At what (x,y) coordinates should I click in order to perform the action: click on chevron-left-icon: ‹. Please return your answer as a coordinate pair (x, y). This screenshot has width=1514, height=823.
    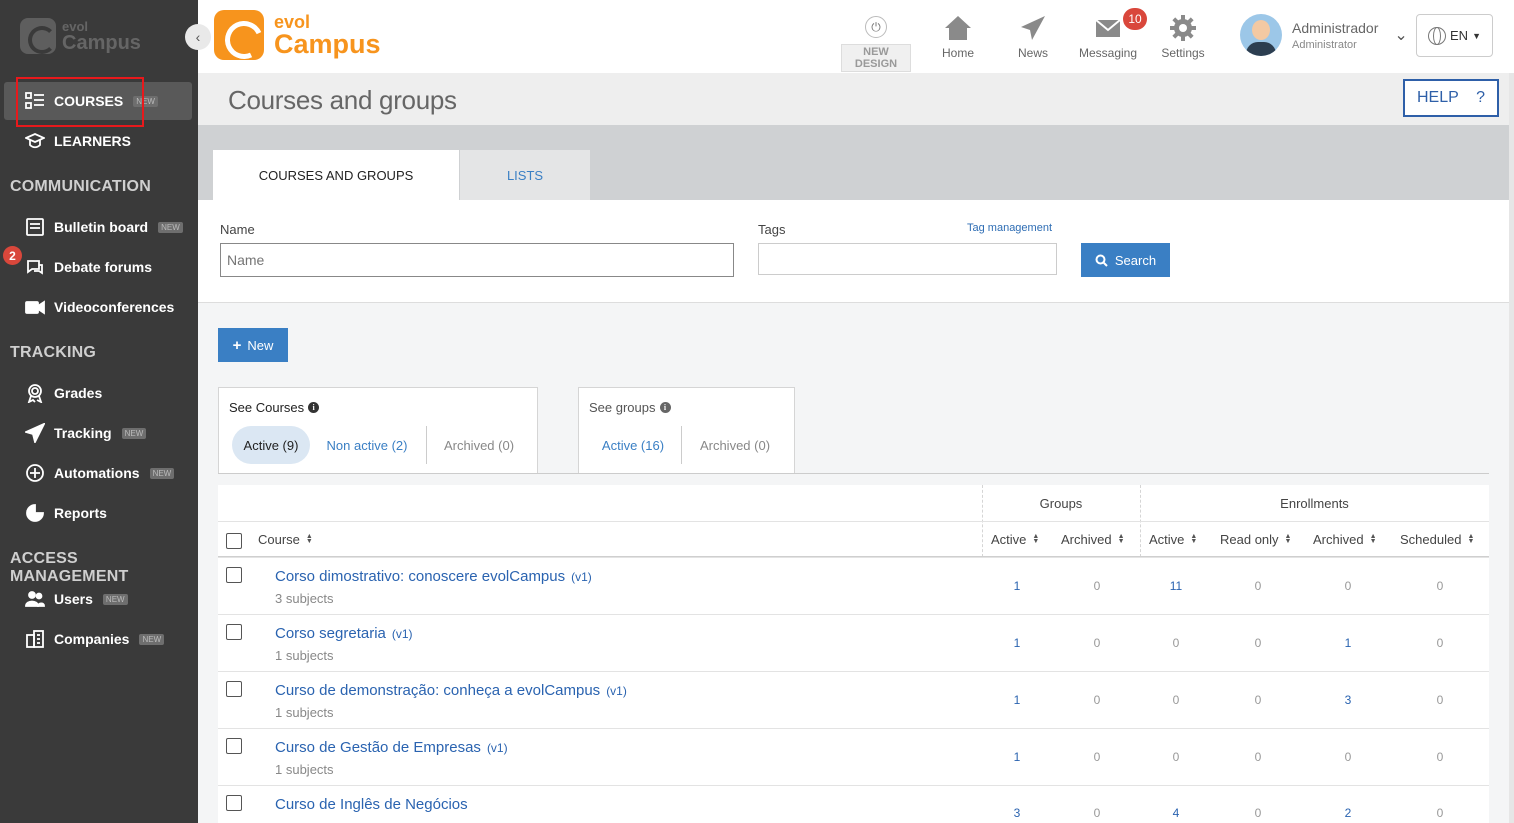
    Looking at the image, I should click on (198, 37).